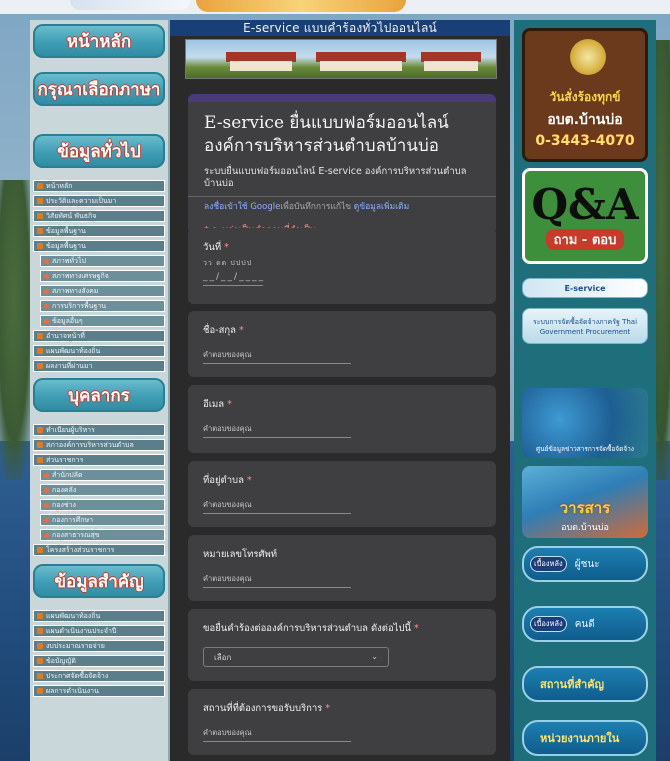 Image resolution: width=670 pixels, height=761 pixels. What do you see at coordinates (99, 550) in the screenshot?
I see `menu-item: โครงสร้างส่วนราชการ` at bounding box center [99, 550].